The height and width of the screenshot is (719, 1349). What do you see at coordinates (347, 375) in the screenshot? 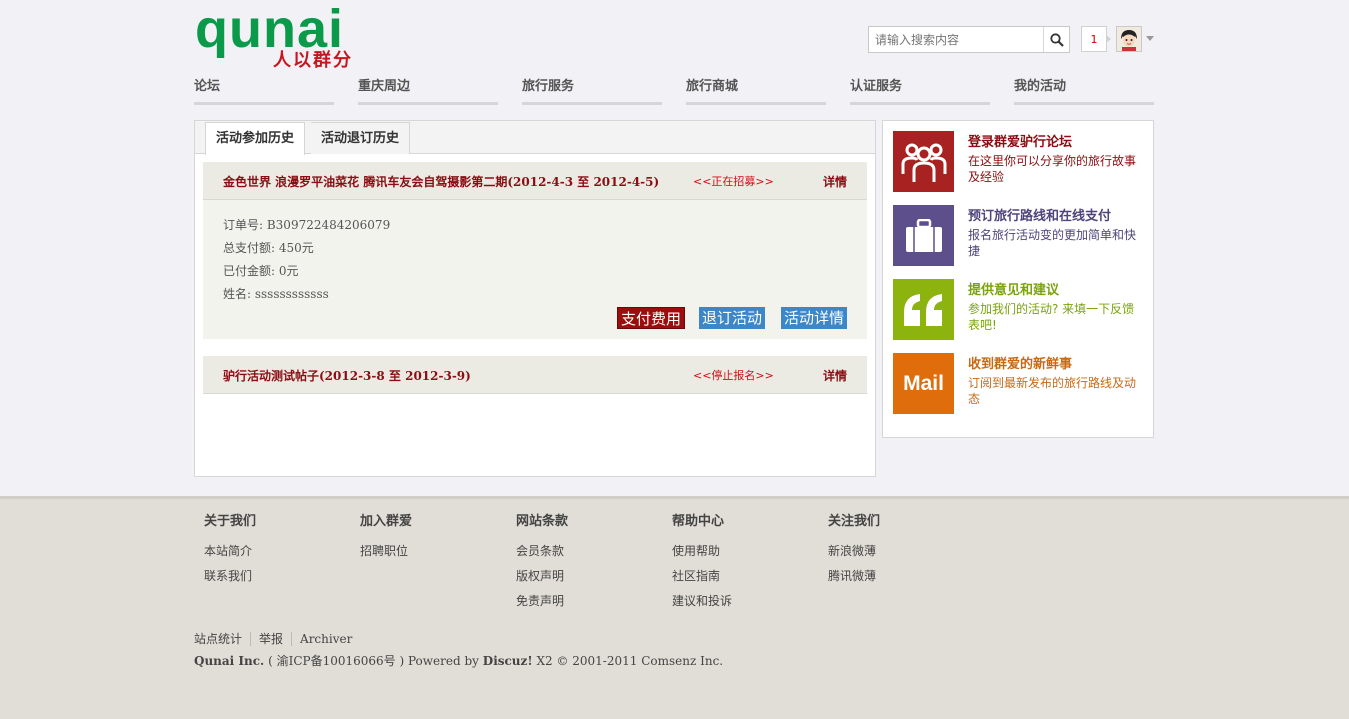
I see `activity-title: 驴行活动测试帖子(2012-3-8 至 2012-3-9)` at bounding box center [347, 375].